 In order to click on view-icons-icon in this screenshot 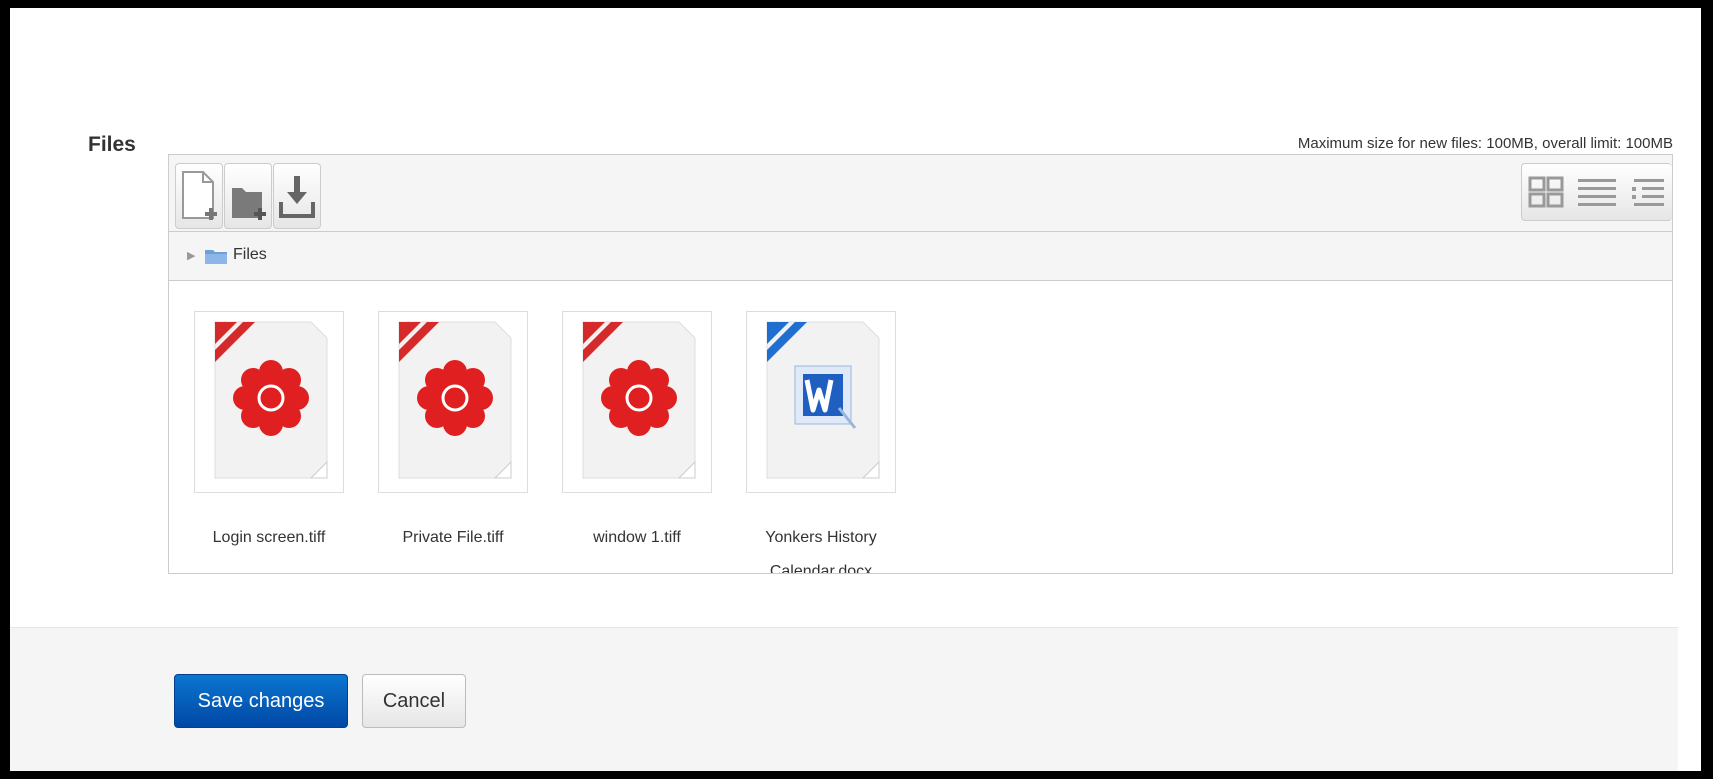, I will do `click(1546, 192)`.